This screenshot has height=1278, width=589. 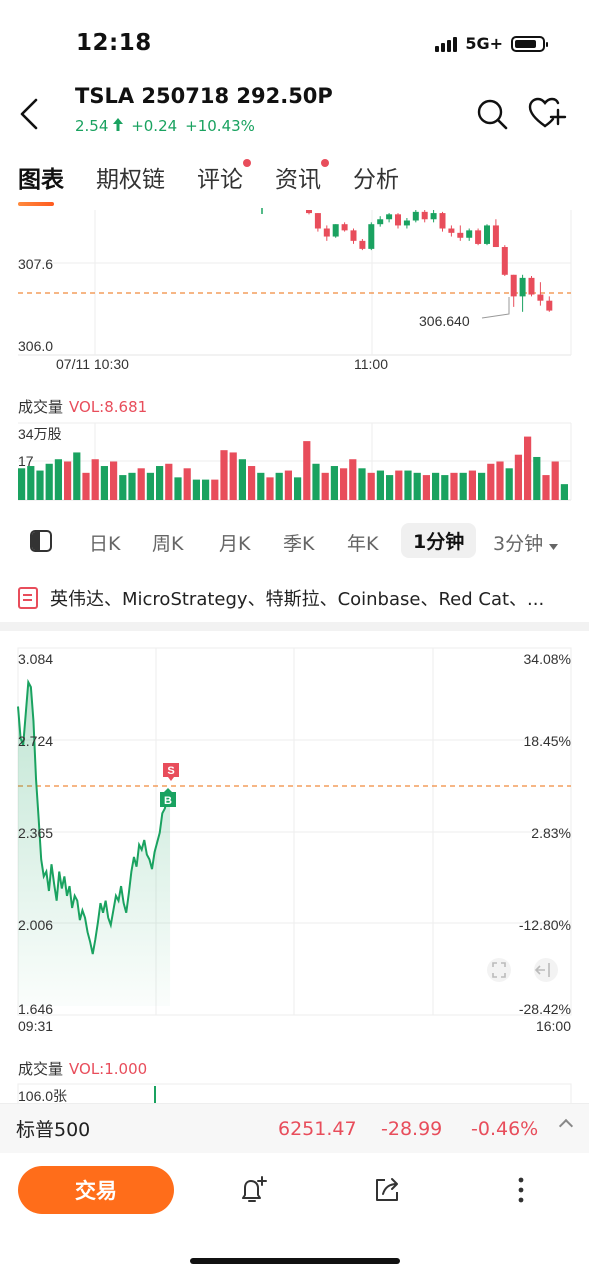 What do you see at coordinates (40, 434) in the screenshot?
I see `volume-tick-label: 34万股` at bounding box center [40, 434].